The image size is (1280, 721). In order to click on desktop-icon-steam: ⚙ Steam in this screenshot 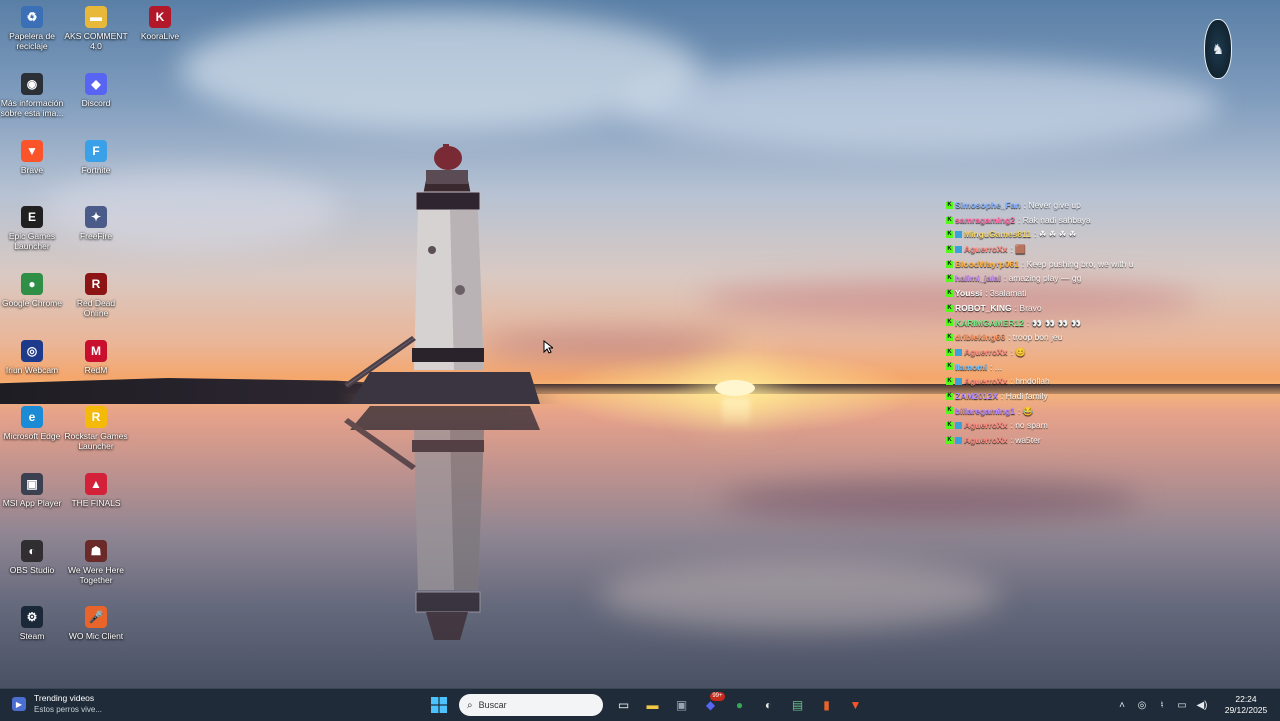, I will do `click(32, 621)`.